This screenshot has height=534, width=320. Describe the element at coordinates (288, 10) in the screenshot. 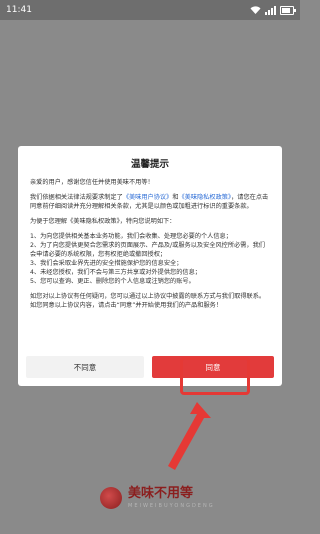

I see `battery-icon` at that location.